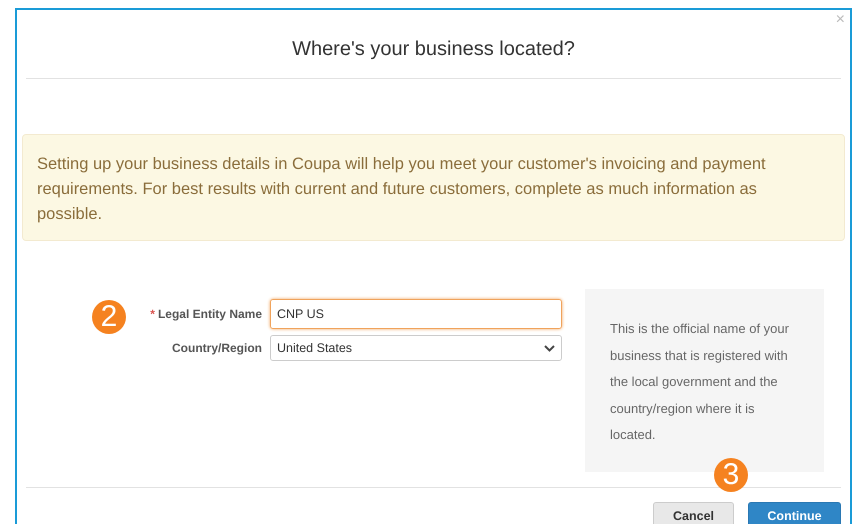  What do you see at coordinates (731, 475) in the screenshot?
I see `step-badge: 3` at bounding box center [731, 475].